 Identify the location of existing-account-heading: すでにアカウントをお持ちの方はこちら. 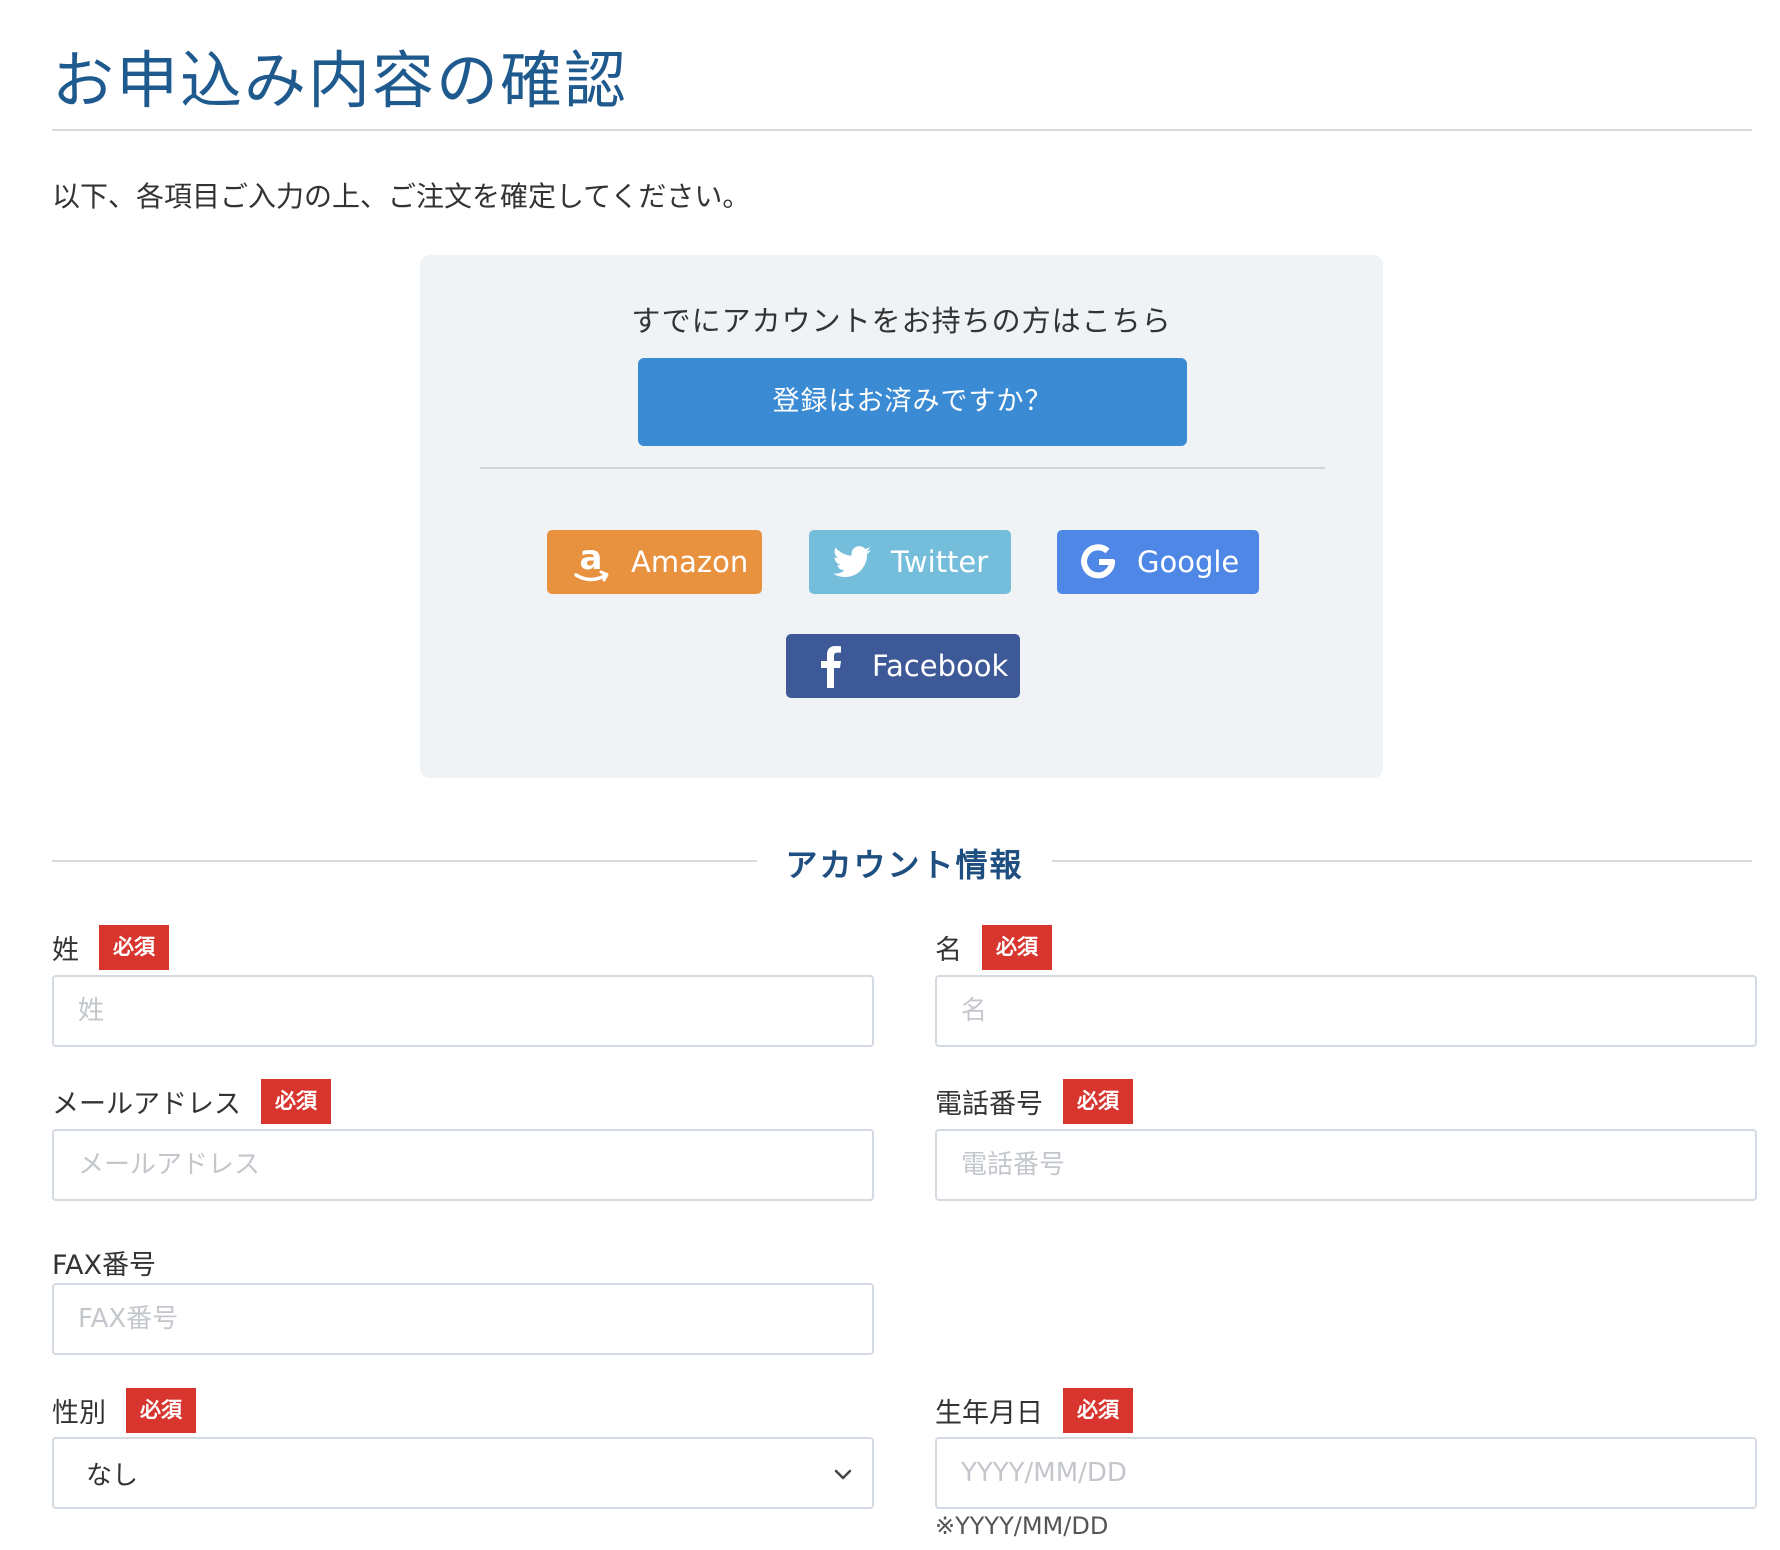
(901, 321).